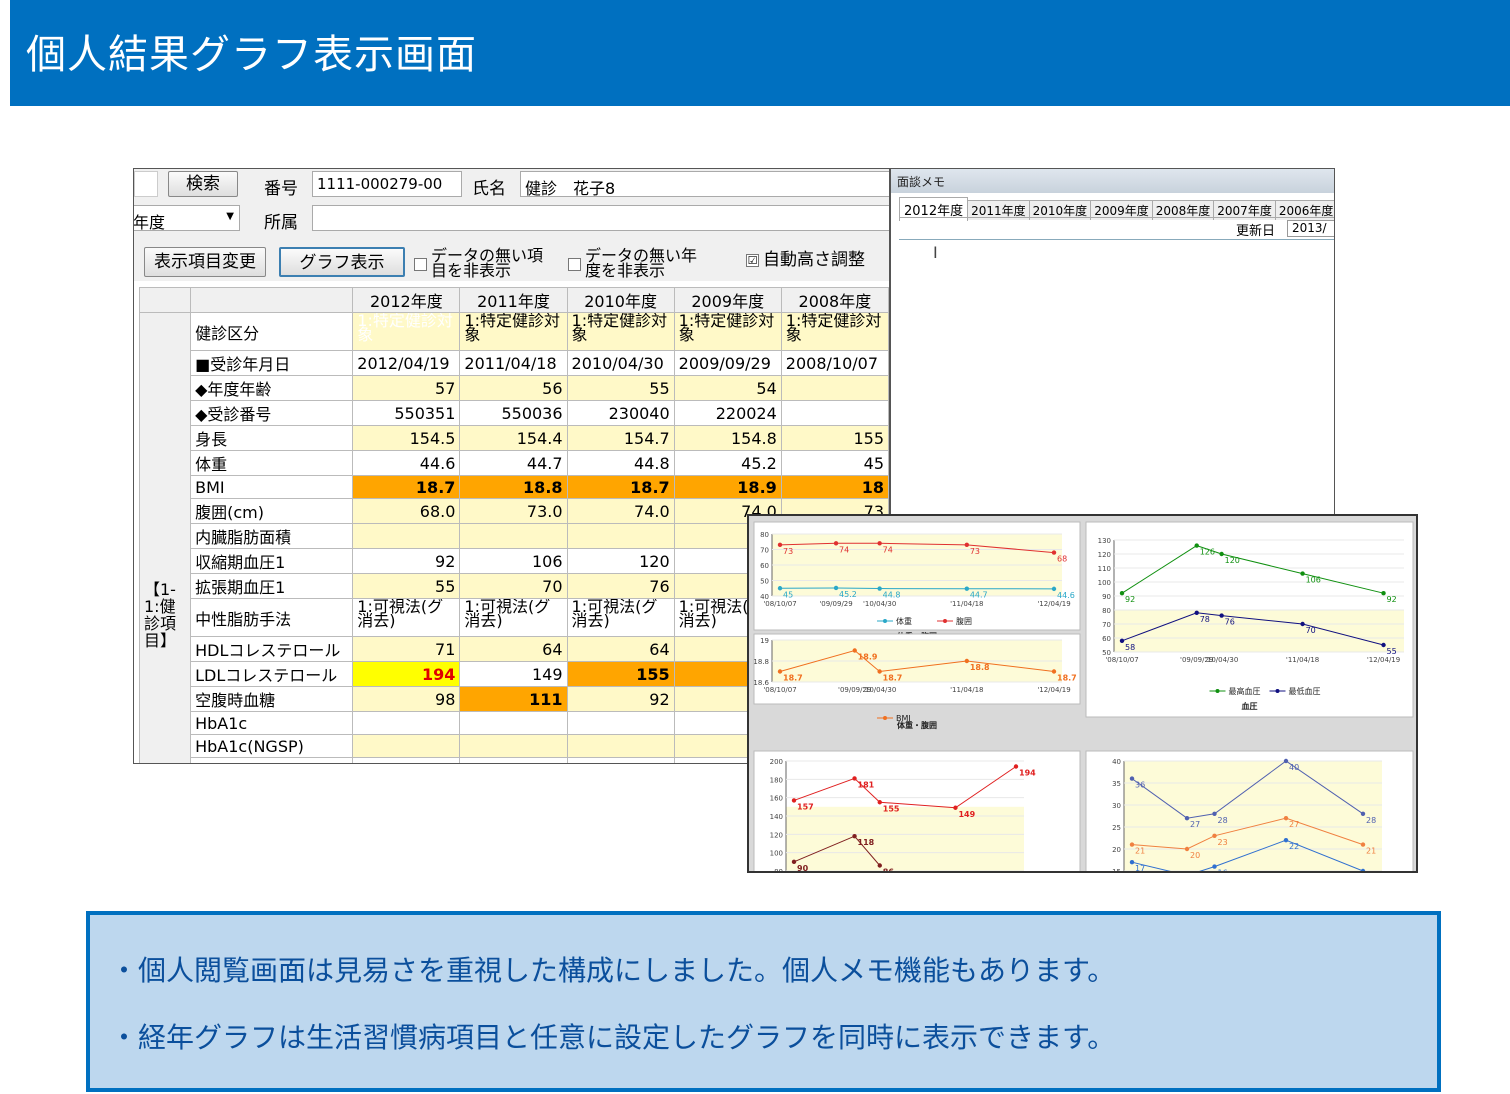 The height and width of the screenshot is (1094, 1510). What do you see at coordinates (513, 586) in the screenshot?
I see `table-cell: 70` at bounding box center [513, 586].